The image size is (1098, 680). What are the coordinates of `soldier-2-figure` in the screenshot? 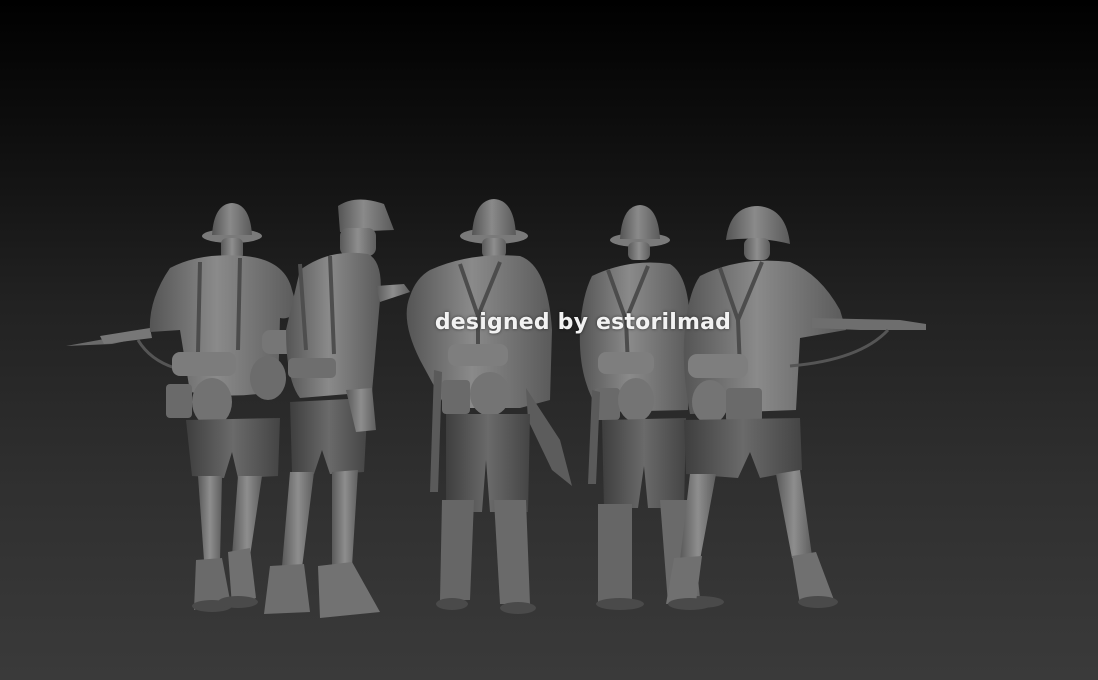 It's located at (337, 408).